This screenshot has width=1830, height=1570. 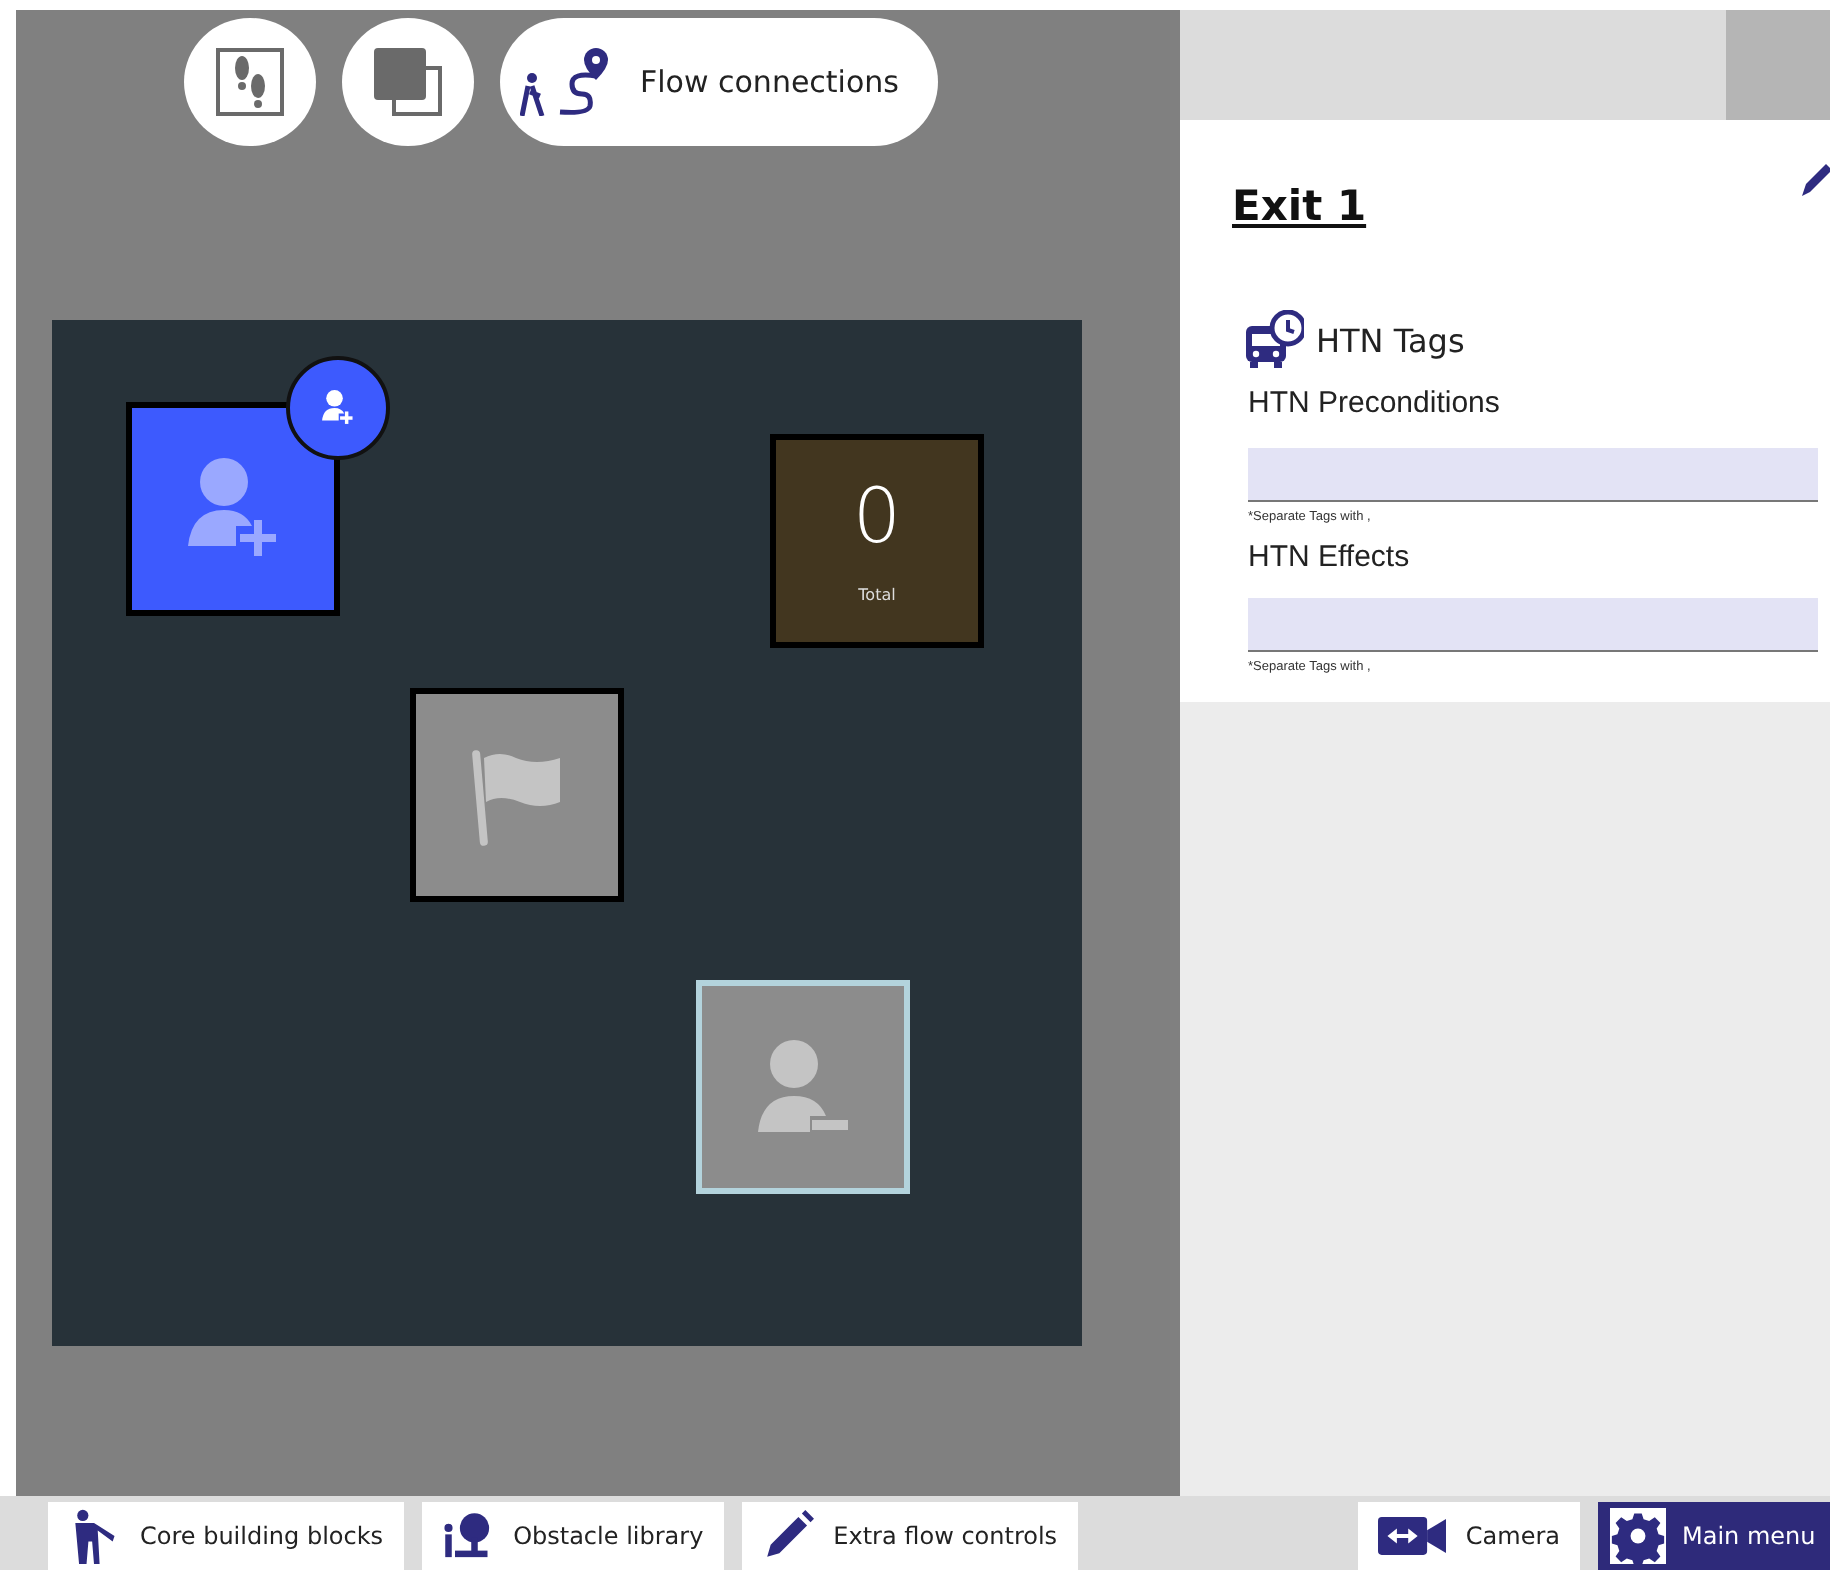 What do you see at coordinates (909, 1536) in the screenshot?
I see `bottom-tab: Extra flow controls` at bounding box center [909, 1536].